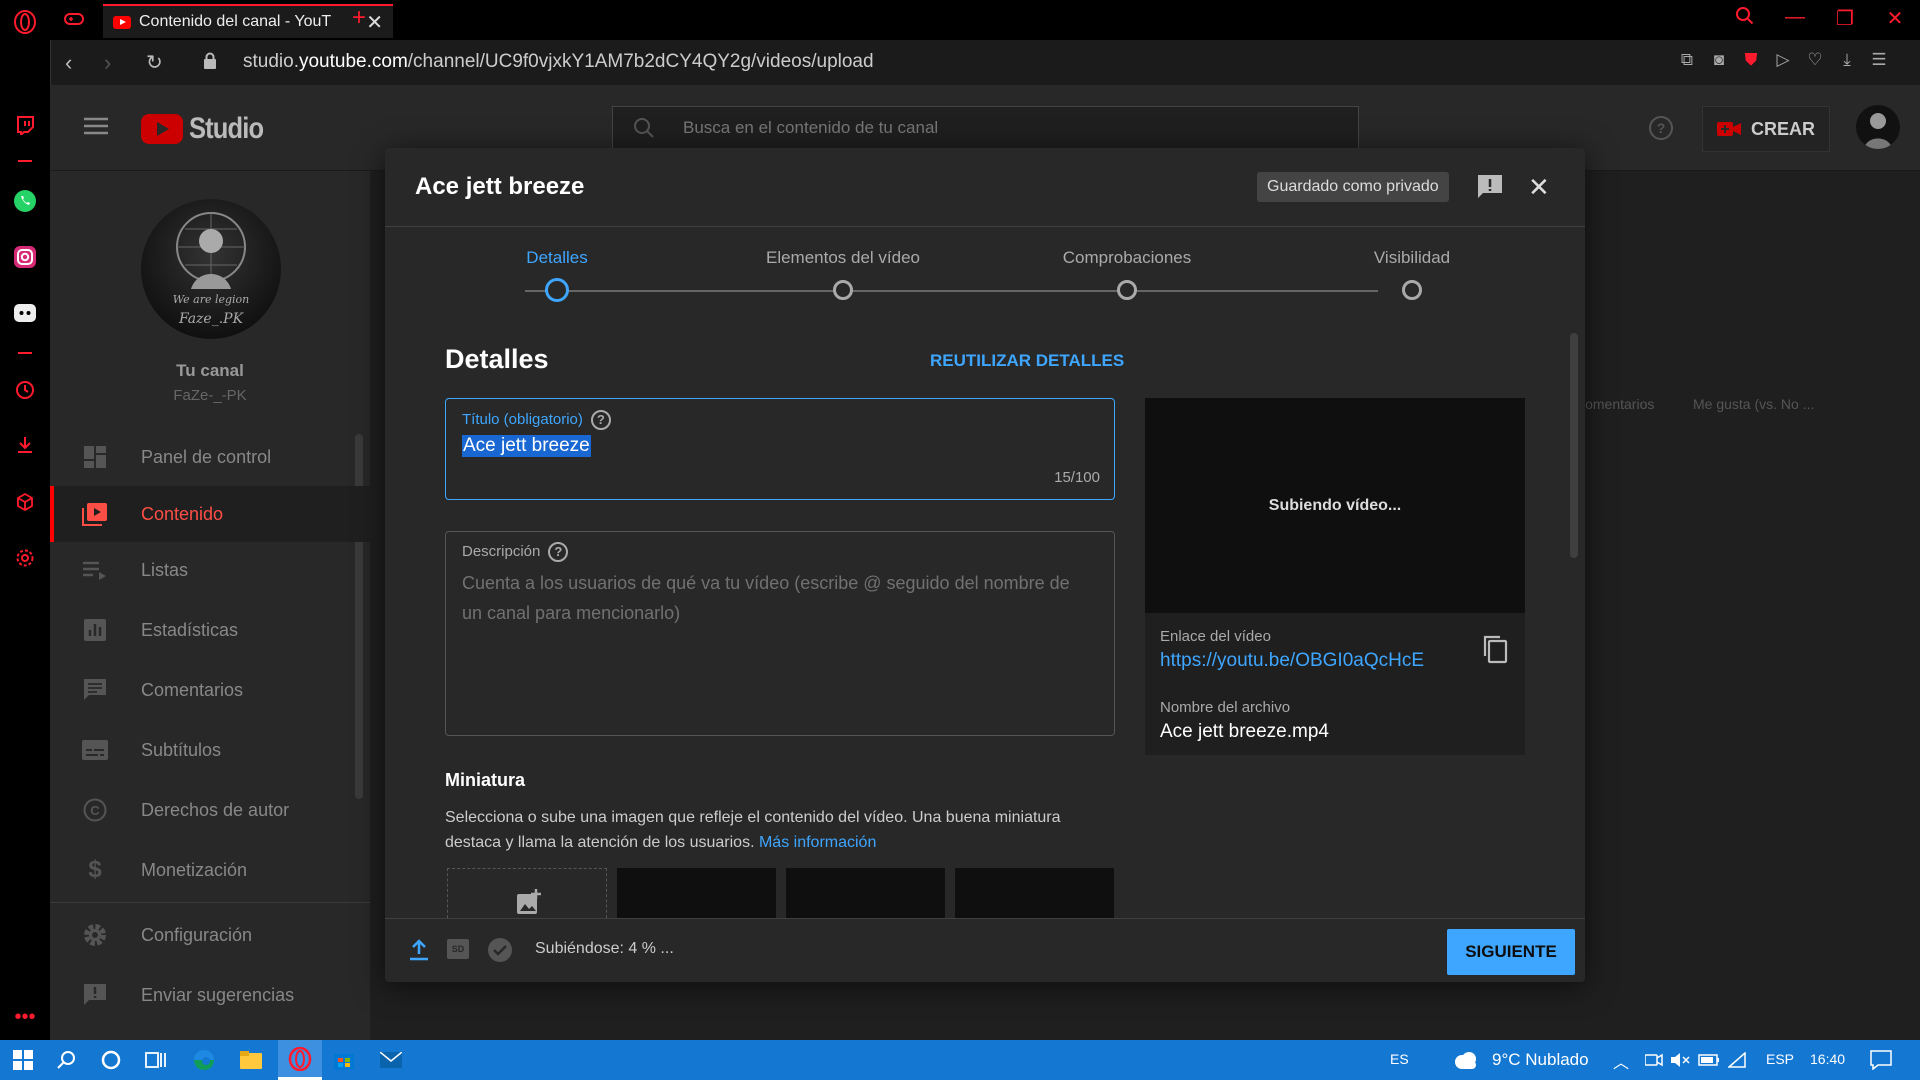 The height and width of the screenshot is (1080, 1920). What do you see at coordinates (1780, 1059) in the screenshot?
I see `input-language: ESP` at bounding box center [1780, 1059].